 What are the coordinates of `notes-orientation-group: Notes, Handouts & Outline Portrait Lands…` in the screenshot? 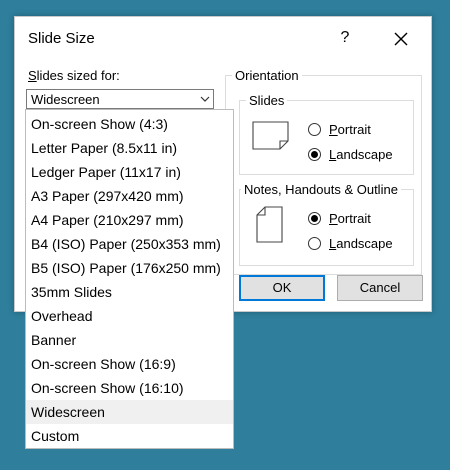 It's located at (326, 224).